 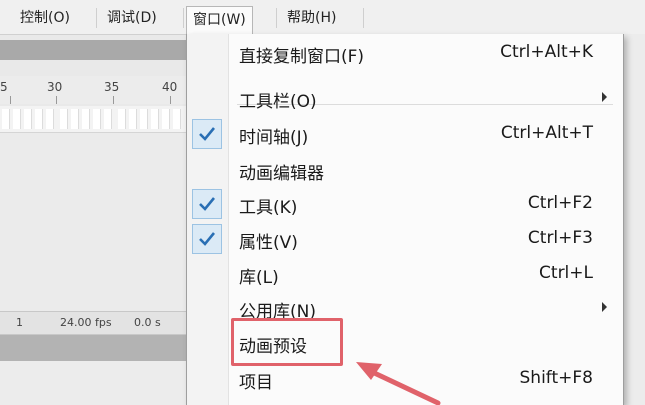 What do you see at coordinates (4, 87) in the screenshot?
I see `ruler-number: 5` at bounding box center [4, 87].